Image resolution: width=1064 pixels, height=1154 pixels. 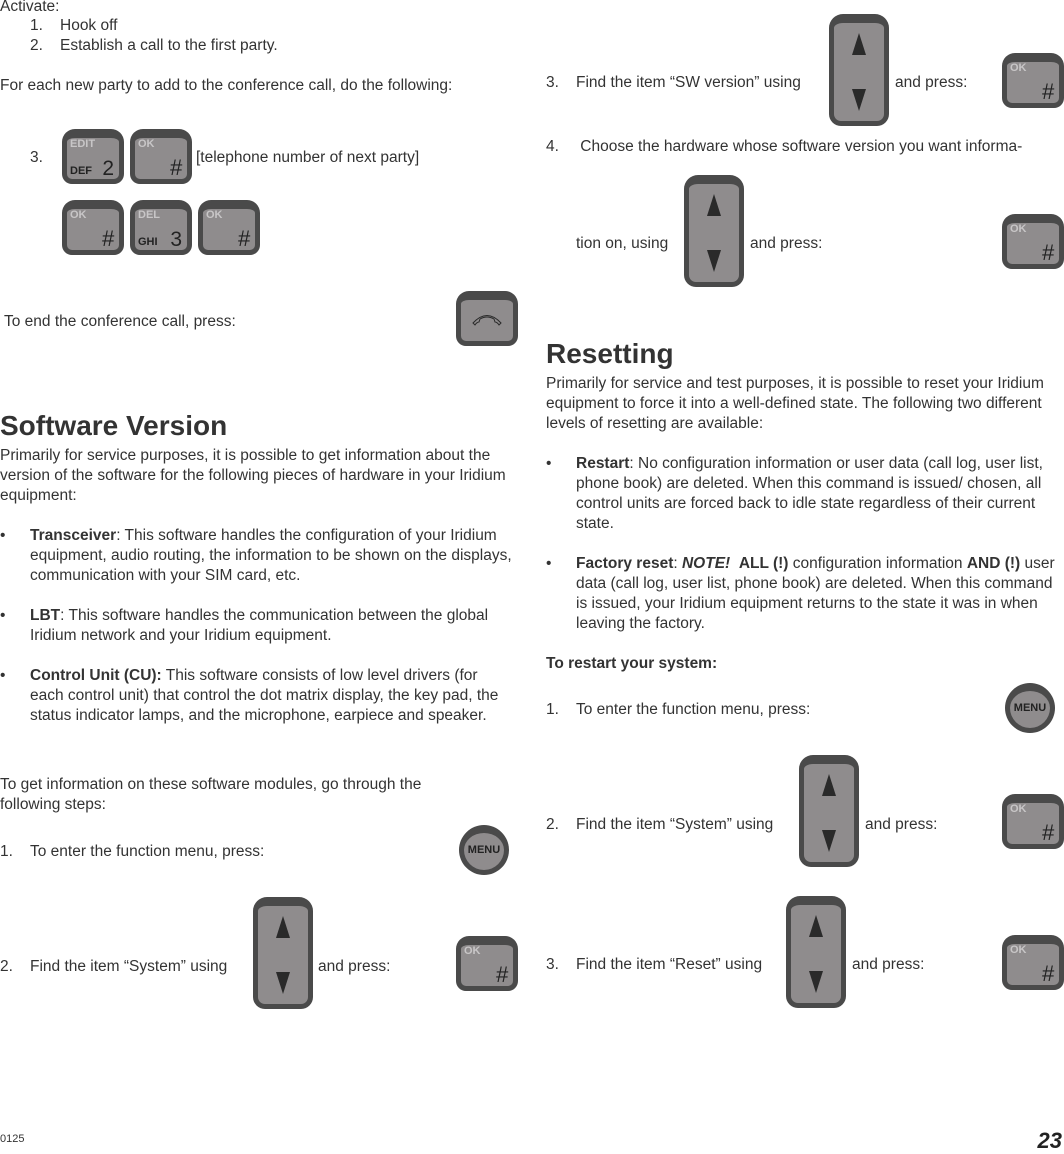 What do you see at coordinates (154, 45) in the screenshot?
I see `activate-step-2: 2. Establish a call to the first party.` at bounding box center [154, 45].